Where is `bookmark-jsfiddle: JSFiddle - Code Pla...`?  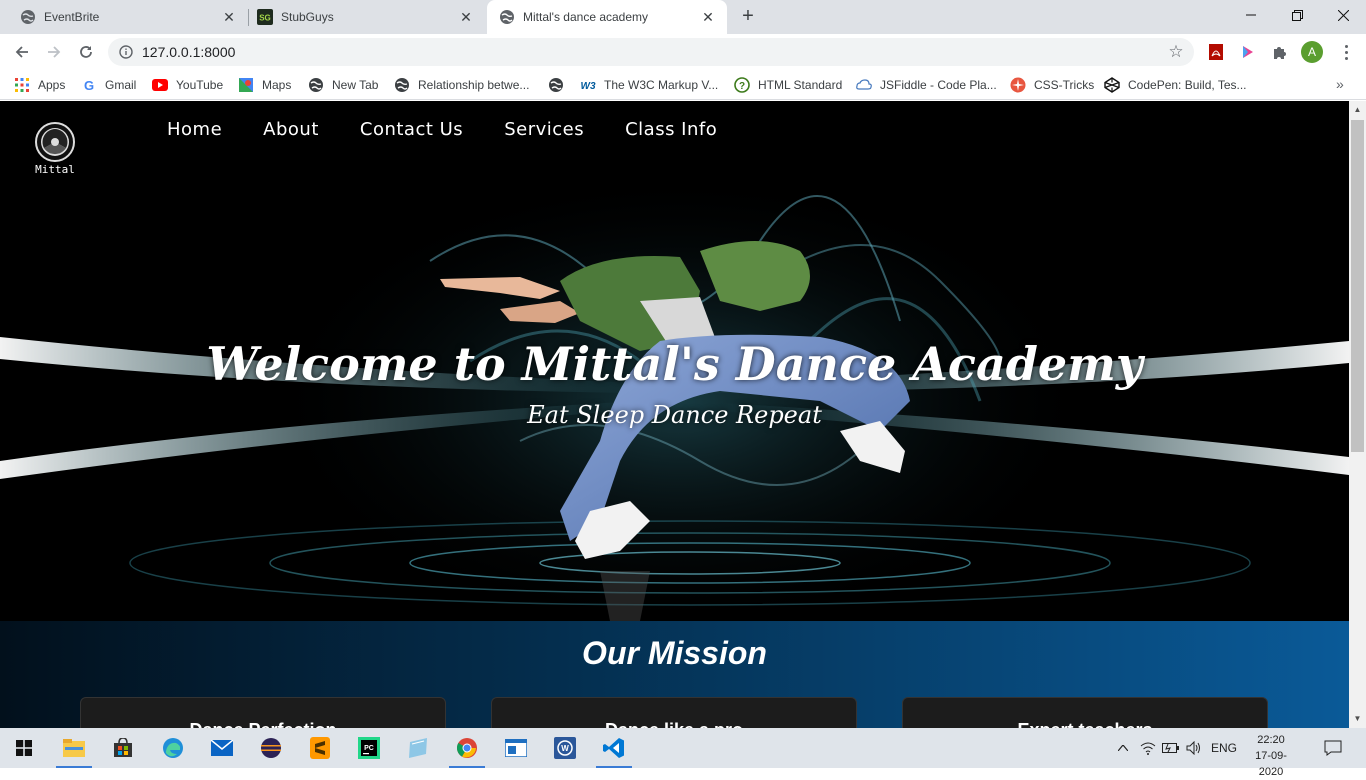 bookmark-jsfiddle: JSFiddle - Code Pla... is located at coordinates (926, 85).